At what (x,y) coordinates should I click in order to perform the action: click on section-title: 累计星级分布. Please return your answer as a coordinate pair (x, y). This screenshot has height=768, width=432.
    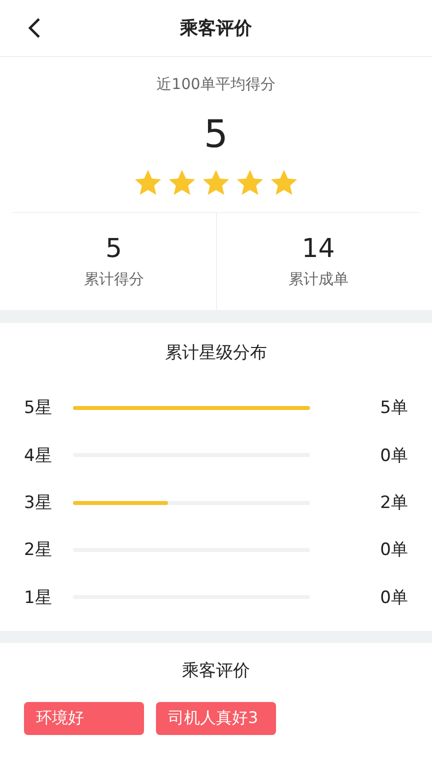
    Looking at the image, I should click on (216, 353).